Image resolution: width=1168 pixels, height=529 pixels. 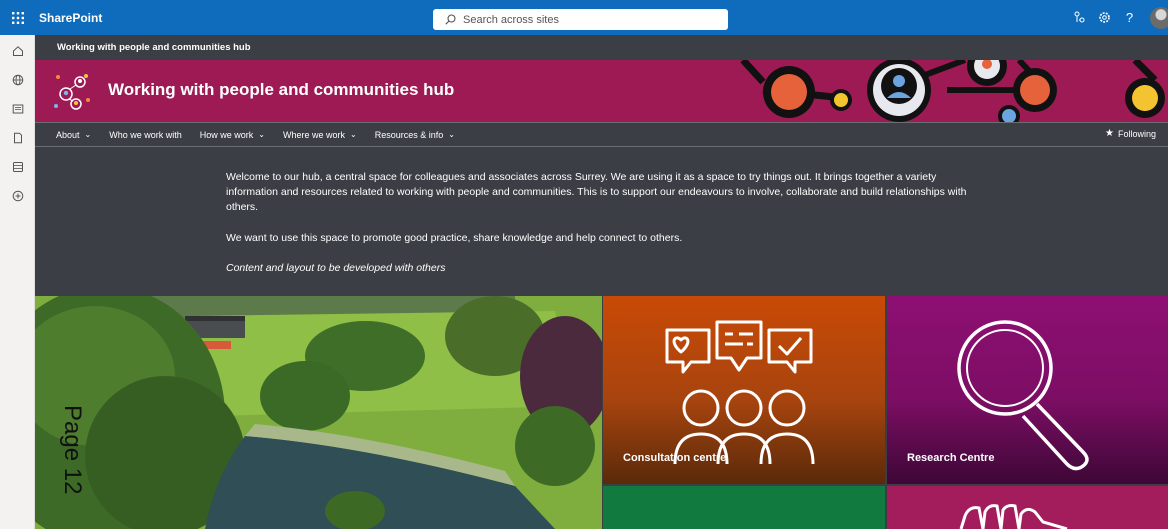 I want to click on tile-green, so click(x=744, y=507).